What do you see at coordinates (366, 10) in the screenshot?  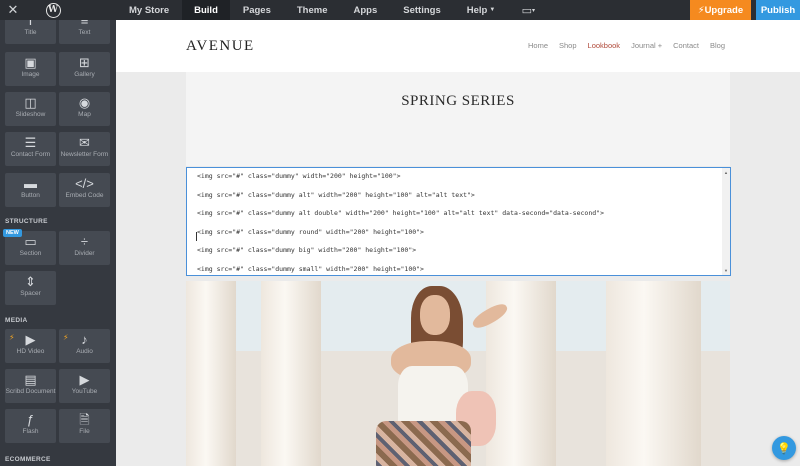 I see `nav-apps: Apps` at bounding box center [366, 10].